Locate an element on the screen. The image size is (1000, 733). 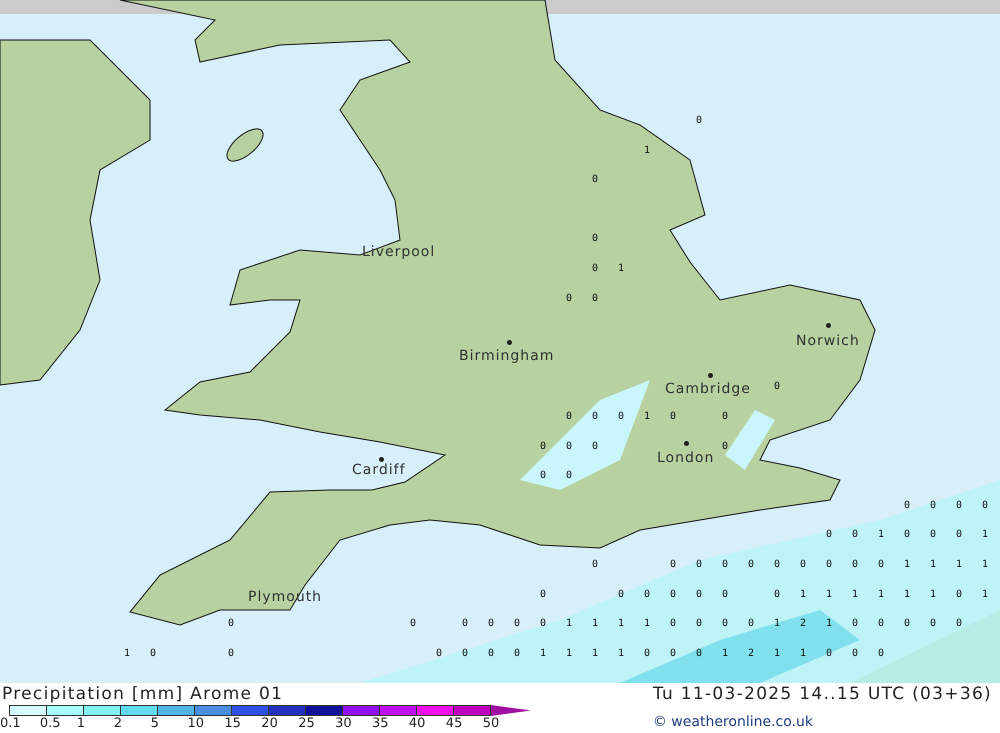
city-label: Norwich is located at coordinates (828, 341).